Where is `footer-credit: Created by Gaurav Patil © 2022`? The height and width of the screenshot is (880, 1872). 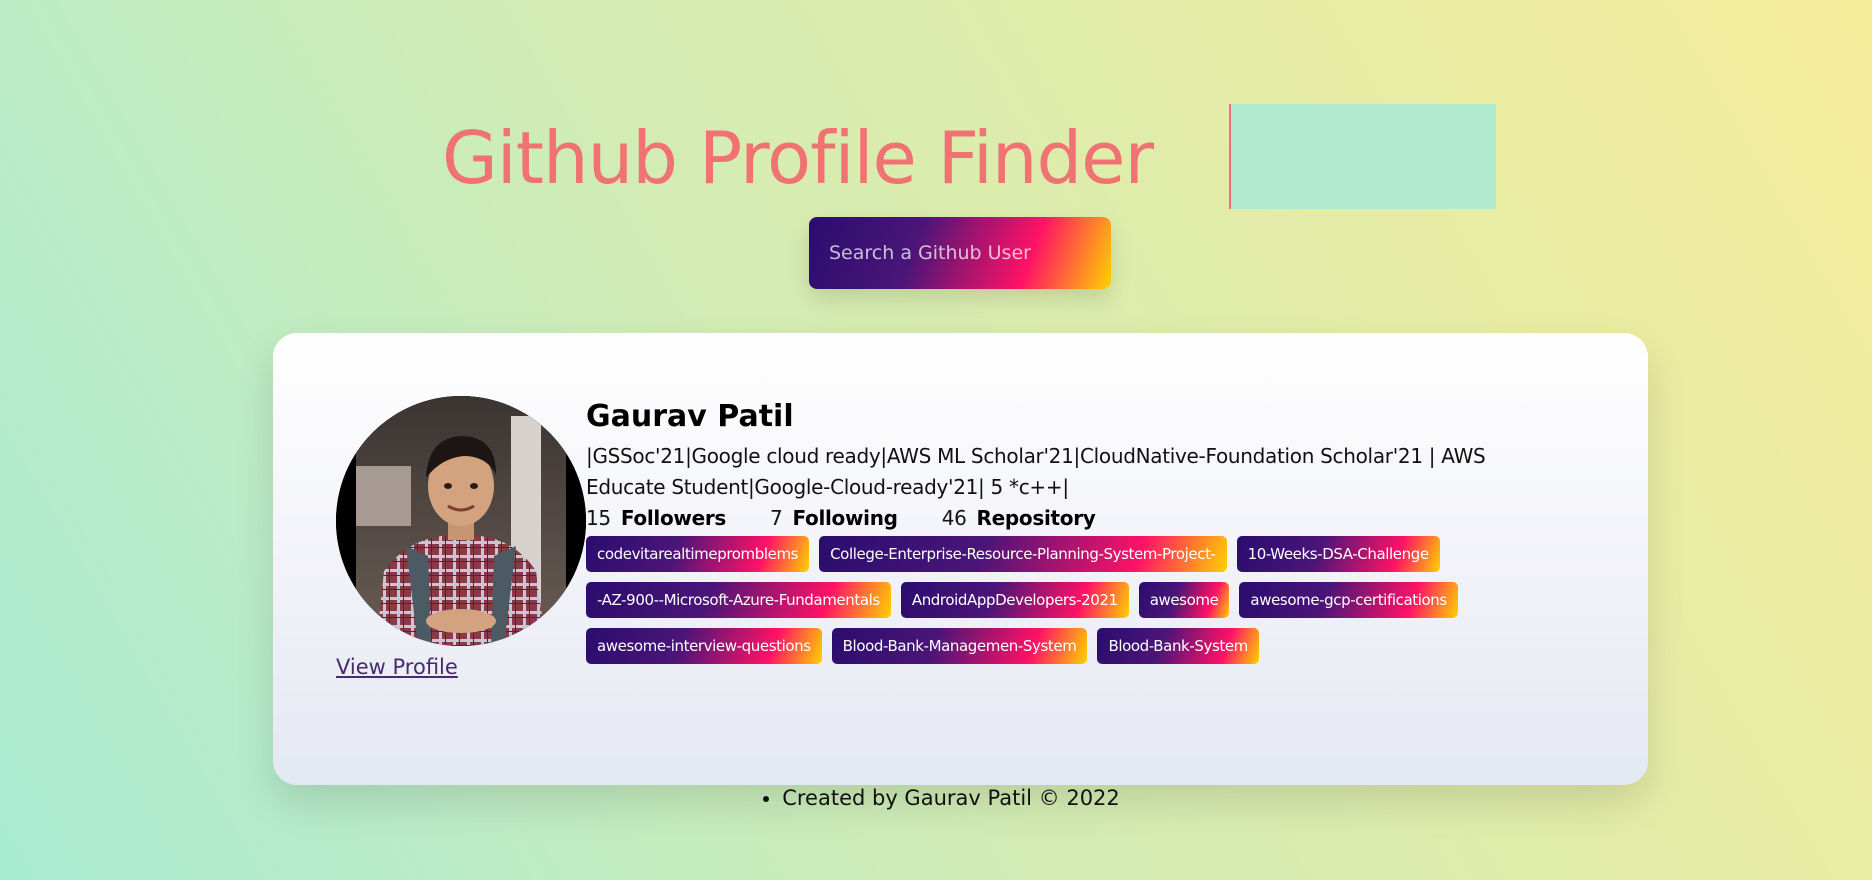 footer-credit: Created by Gaurav Patil © 2022 is located at coordinates (951, 798).